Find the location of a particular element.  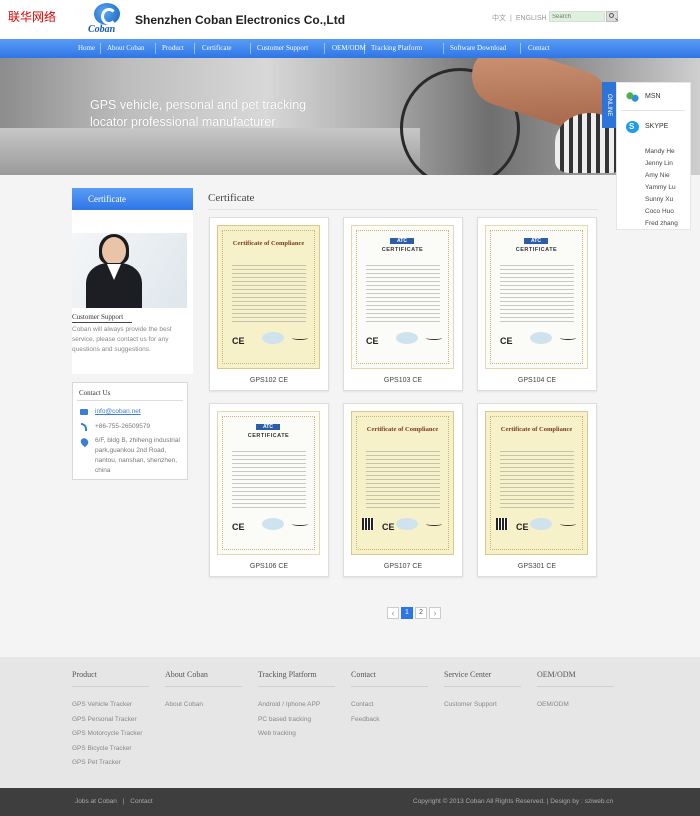

footer-link: PC based tracking is located at coordinates (296, 720).